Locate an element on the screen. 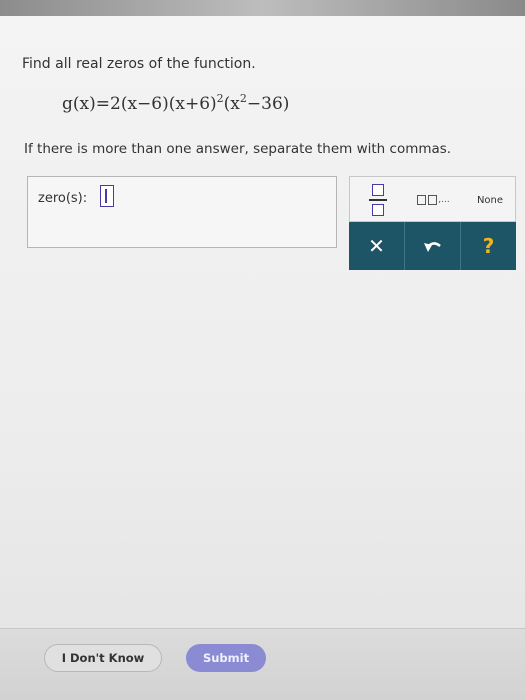  fraction-bar-icon is located at coordinates (378, 200).